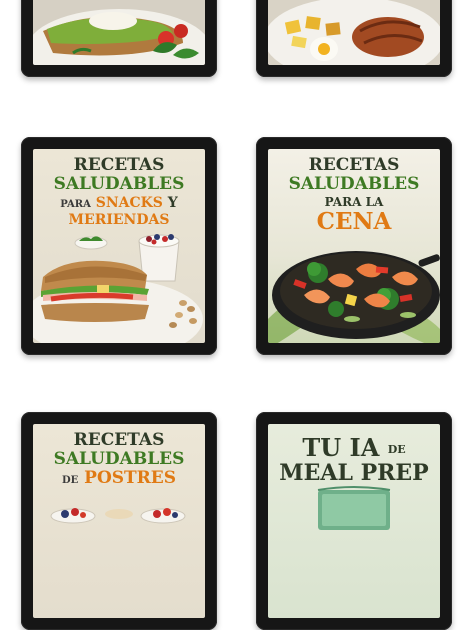 This screenshot has width=469, height=630. I want to click on cover-title-line4: CENA, so click(354, 221).